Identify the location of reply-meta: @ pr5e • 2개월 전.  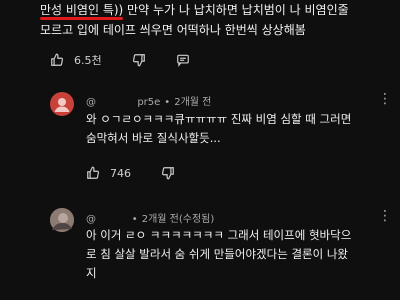
(149, 102).